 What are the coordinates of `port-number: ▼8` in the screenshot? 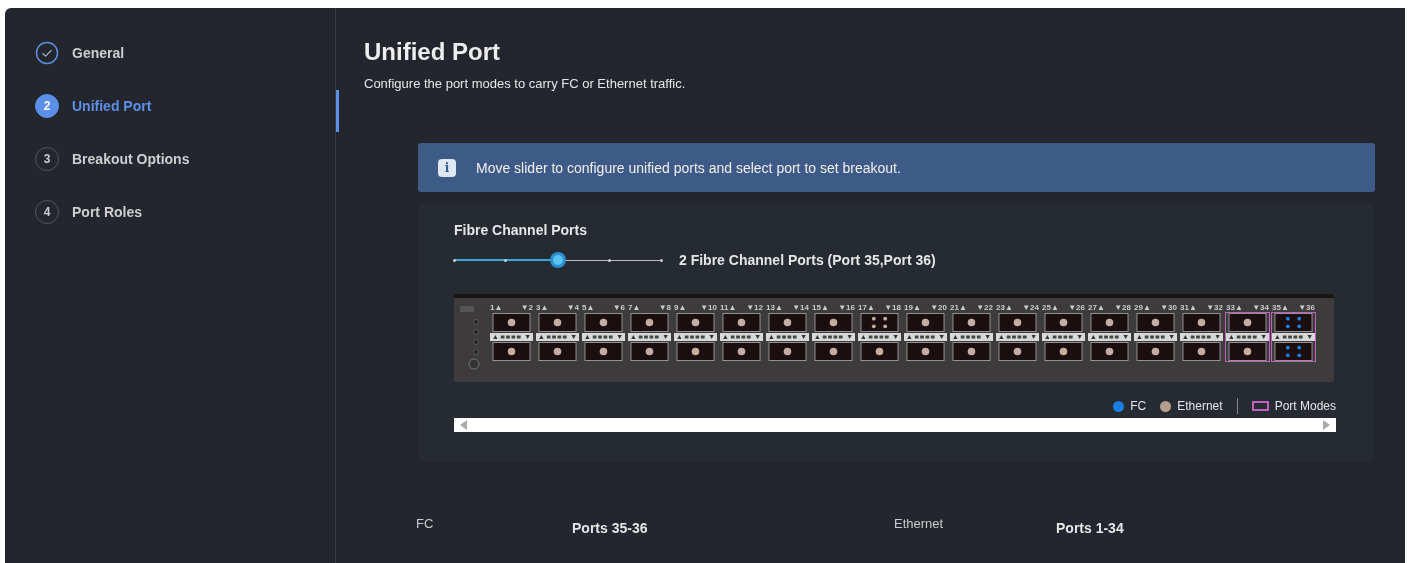 It's located at (664, 307).